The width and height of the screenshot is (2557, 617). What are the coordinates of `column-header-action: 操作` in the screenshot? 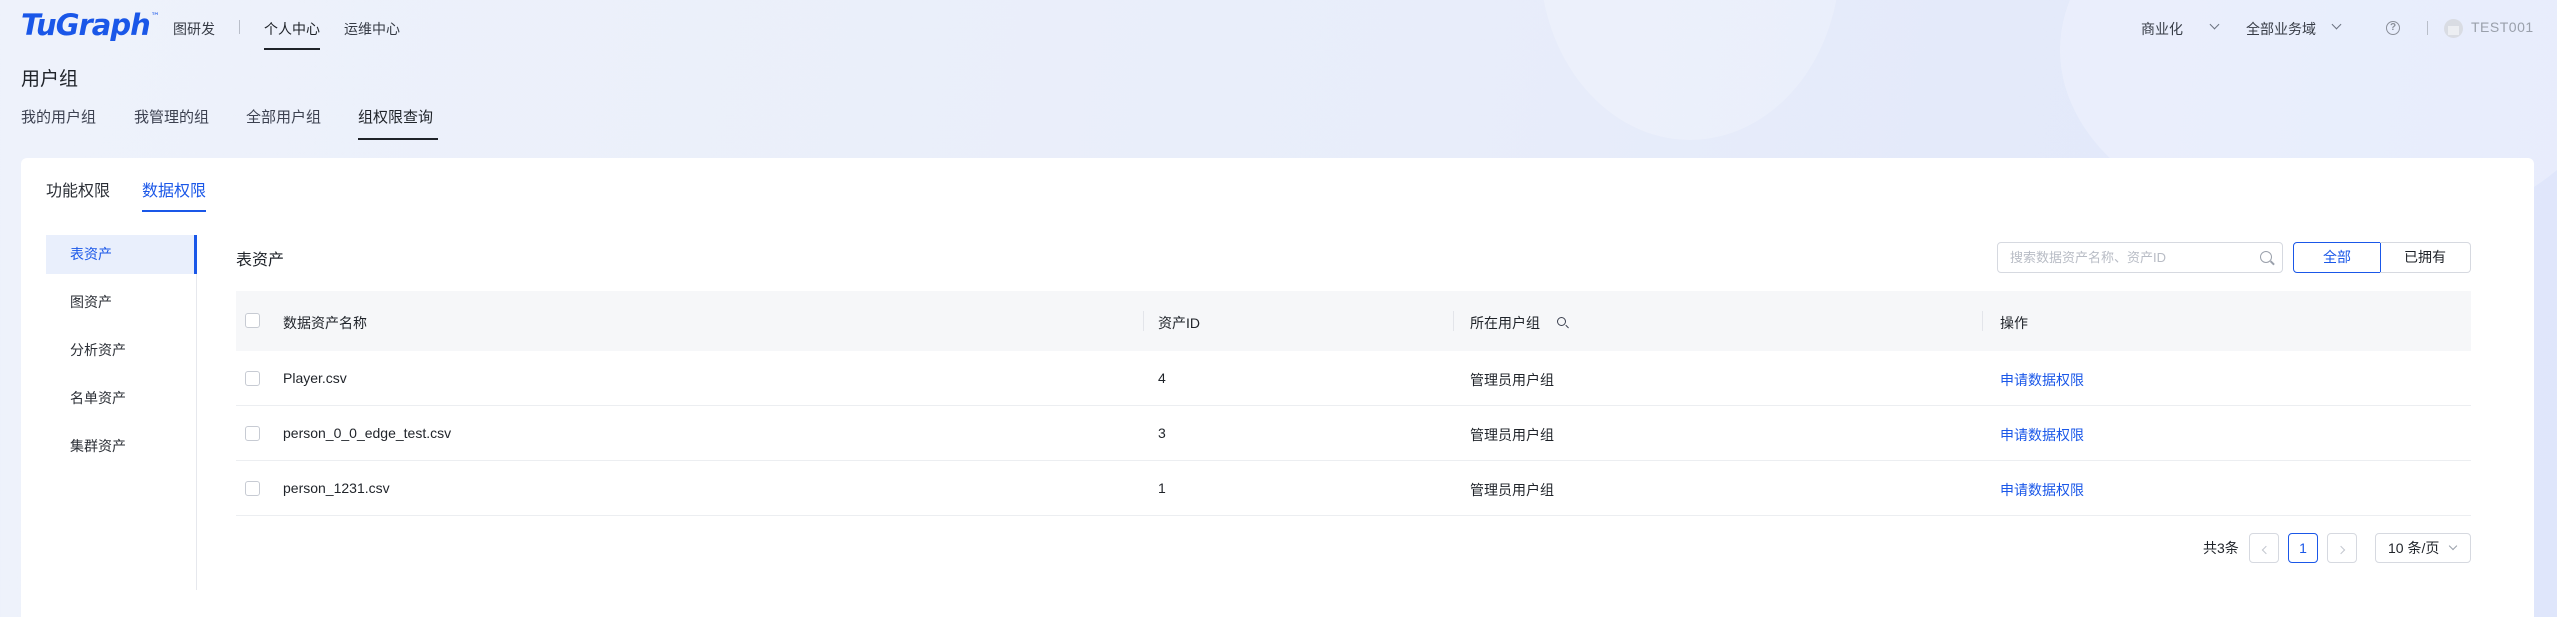 It's located at (2014, 323).